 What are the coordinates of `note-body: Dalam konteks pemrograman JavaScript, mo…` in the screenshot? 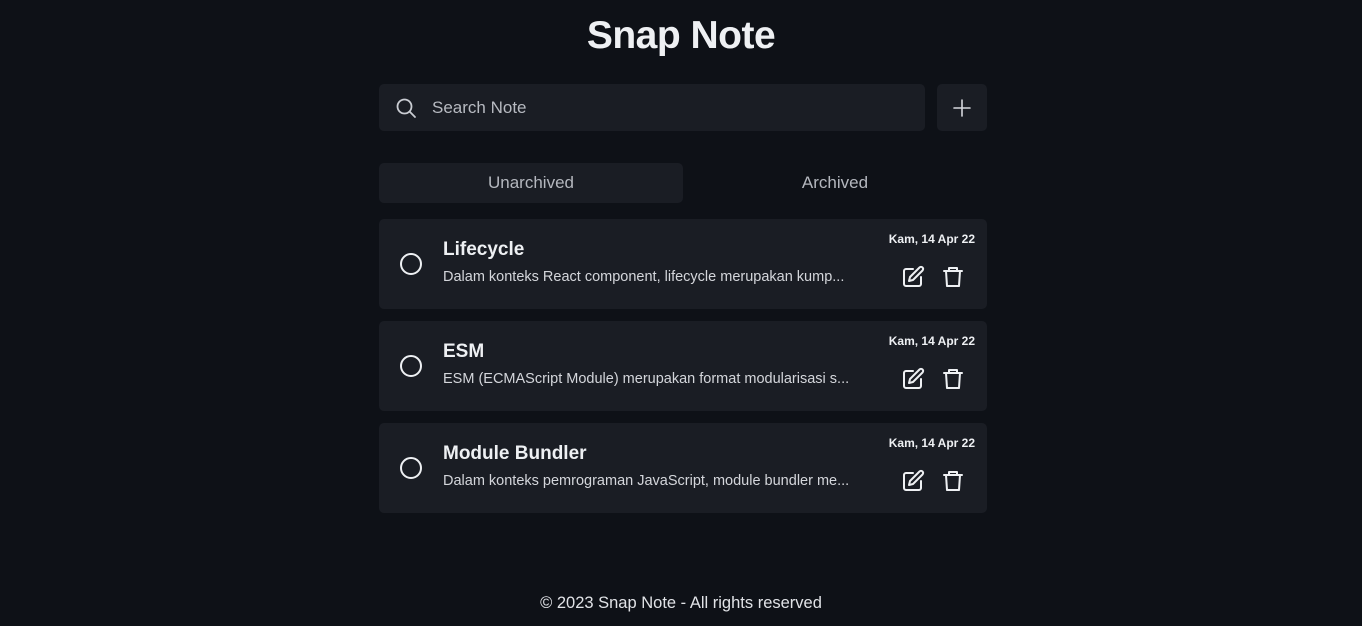 It's located at (646, 481).